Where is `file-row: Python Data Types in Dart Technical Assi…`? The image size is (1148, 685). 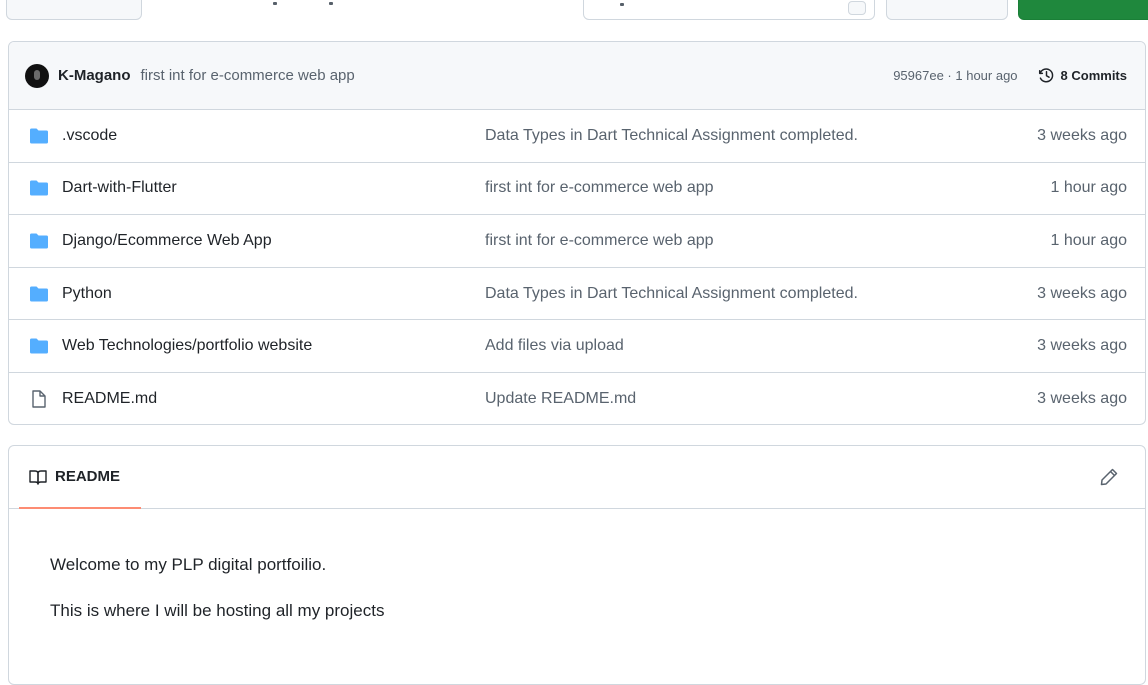 file-row: Python Data Types in Dart Technical Assi… is located at coordinates (577, 294).